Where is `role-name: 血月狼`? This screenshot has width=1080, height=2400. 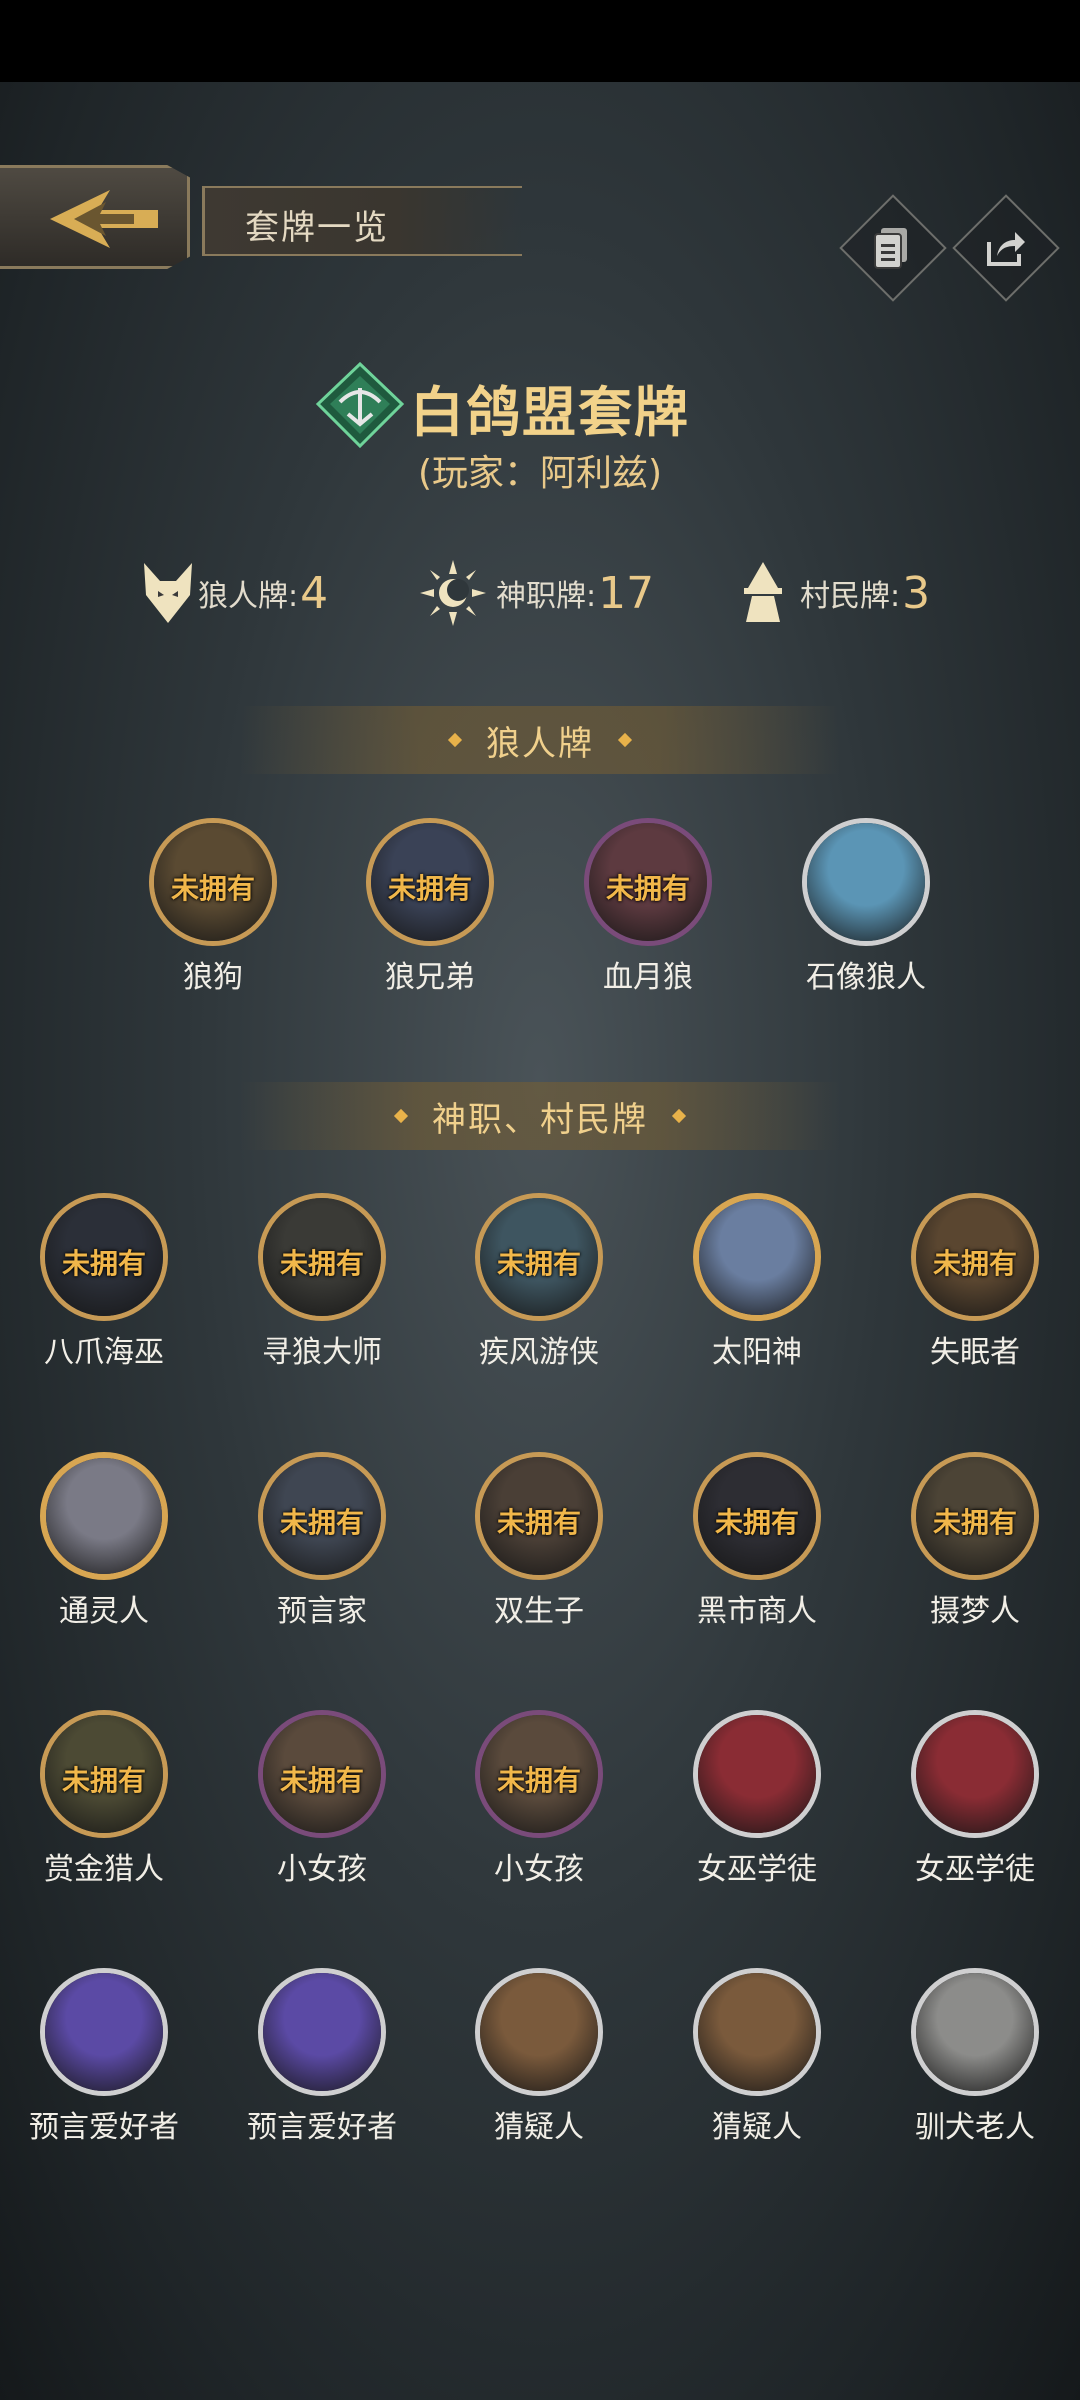 role-name: 血月狼 is located at coordinates (648, 977).